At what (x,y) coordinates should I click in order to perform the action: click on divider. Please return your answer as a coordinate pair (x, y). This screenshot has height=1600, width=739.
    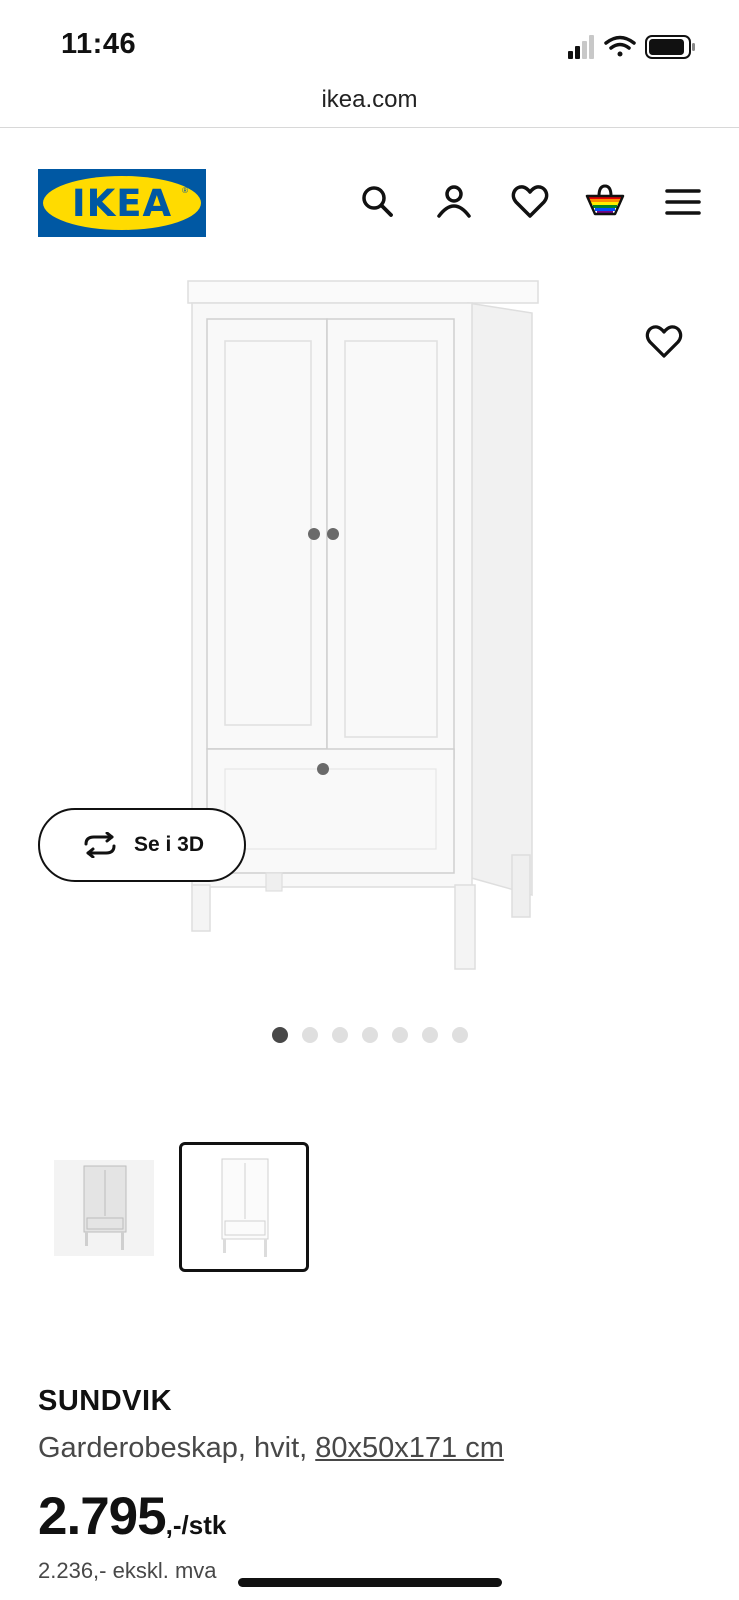
    Looking at the image, I should click on (369, 127).